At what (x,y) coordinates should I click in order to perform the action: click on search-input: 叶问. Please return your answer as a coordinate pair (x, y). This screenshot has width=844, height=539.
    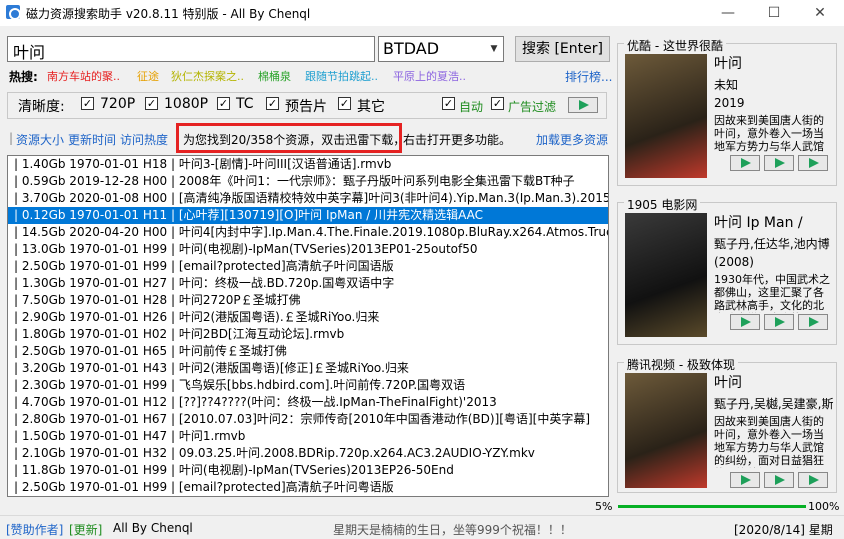
    Looking at the image, I should click on (191, 49).